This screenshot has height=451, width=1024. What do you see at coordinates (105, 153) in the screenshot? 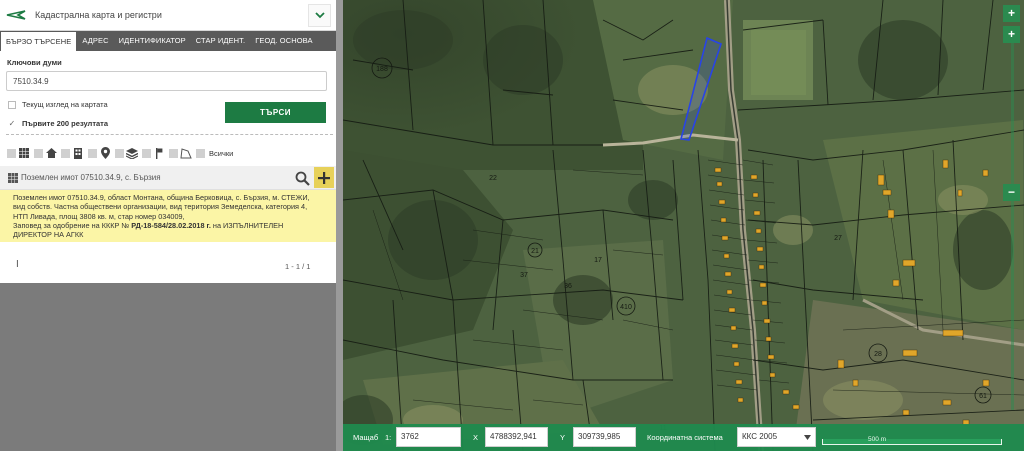
I see `pin-icon` at bounding box center [105, 153].